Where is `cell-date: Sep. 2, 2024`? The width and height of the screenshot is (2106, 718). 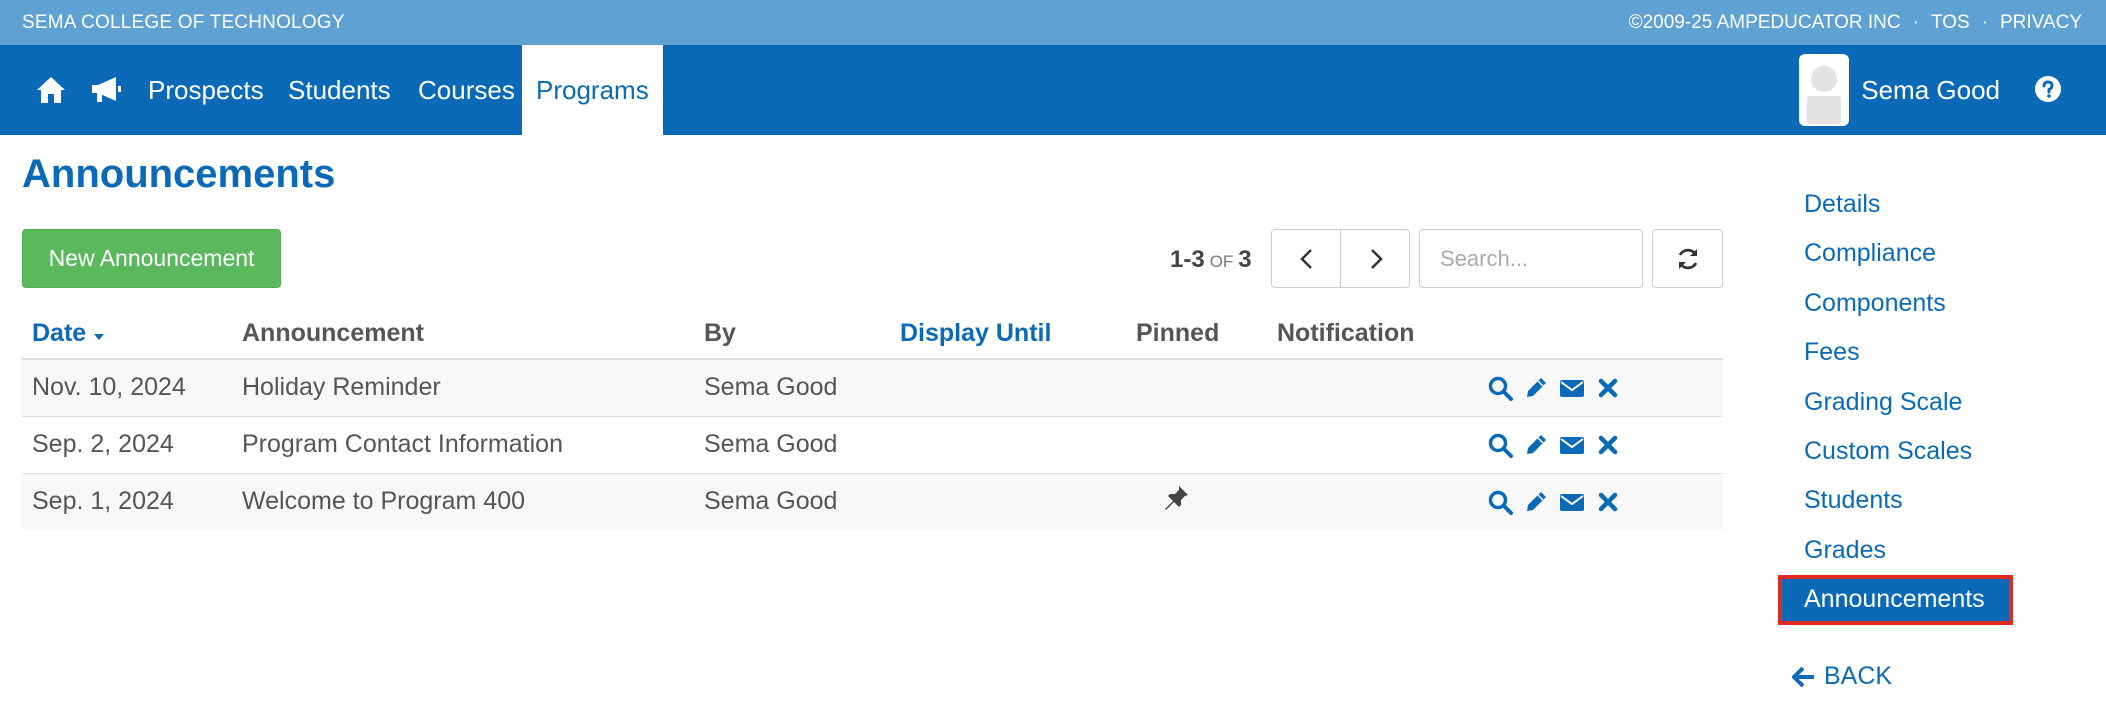
cell-date: Sep. 2, 2024 is located at coordinates (132, 444).